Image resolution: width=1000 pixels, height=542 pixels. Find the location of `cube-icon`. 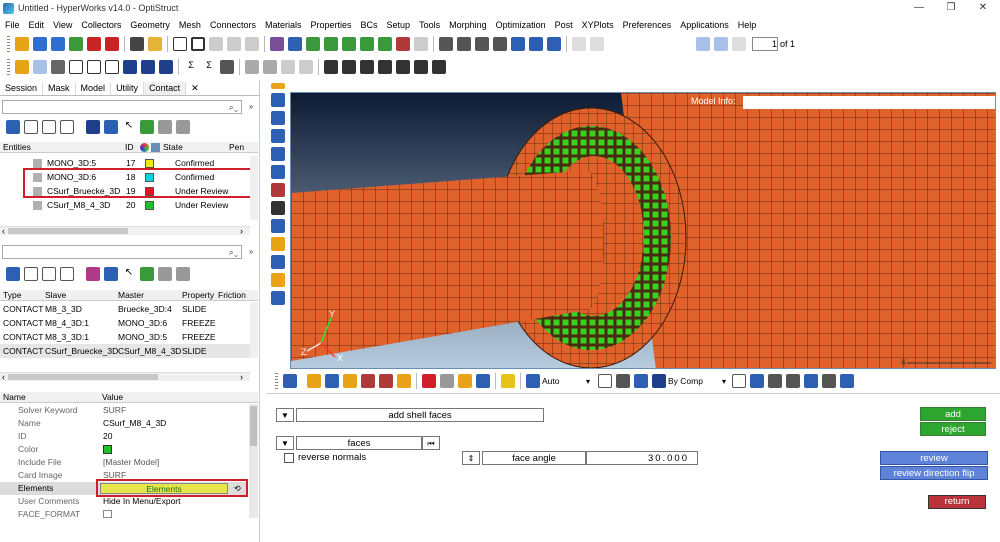

cube-icon is located at coordinates (641, 381).